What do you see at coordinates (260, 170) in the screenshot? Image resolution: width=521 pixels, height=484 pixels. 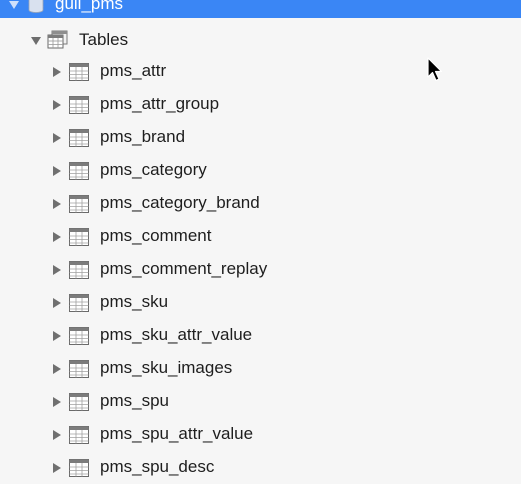 I see `table-item: pms_category` at bounding box center [260, 170].